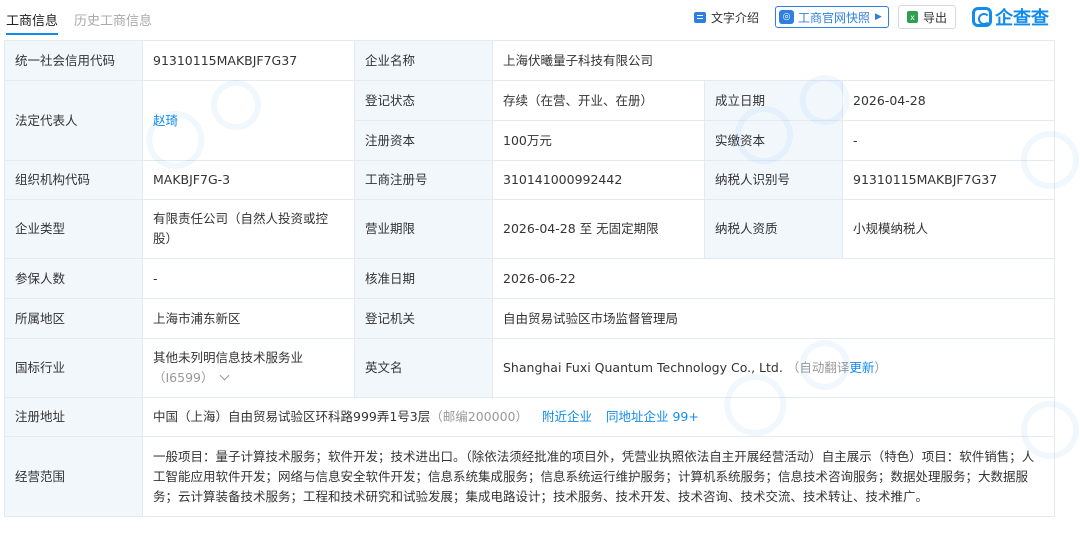  I want to click on insured-value: -, so click(248, 278).